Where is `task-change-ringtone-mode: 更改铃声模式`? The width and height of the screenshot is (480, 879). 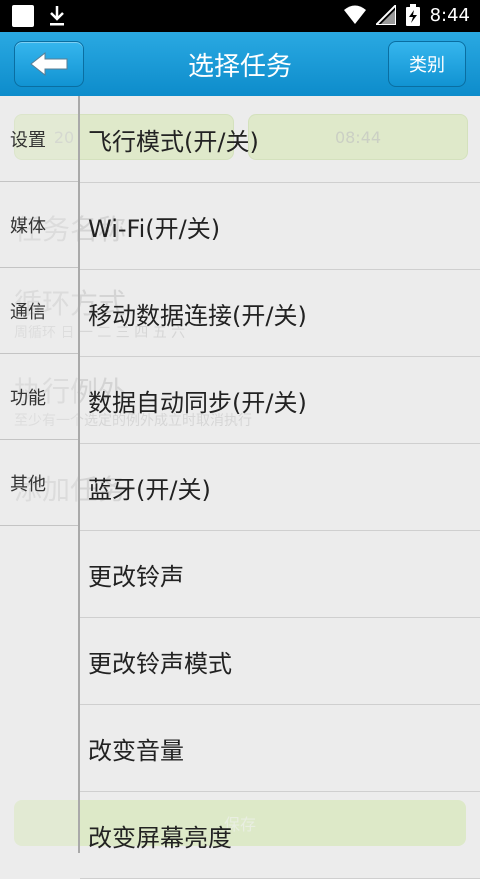
task-change-ringtone-mode: 更改铃声模式 is located at coordinates (280, 661).